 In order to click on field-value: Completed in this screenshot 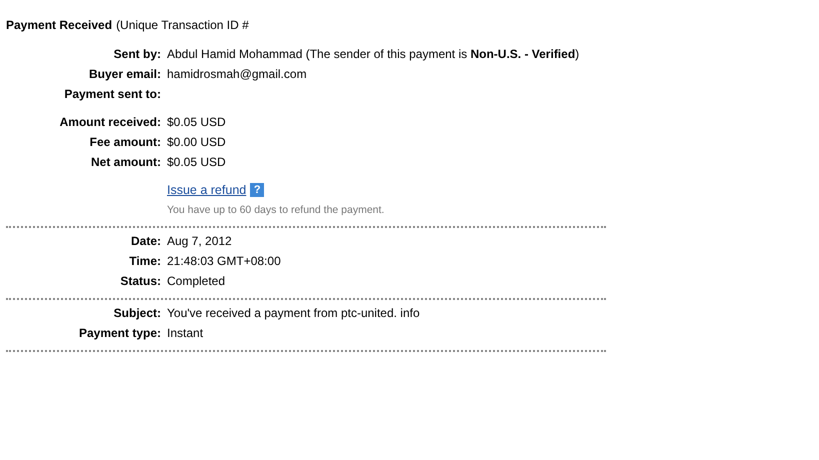, I will do `click(196, 281)`.